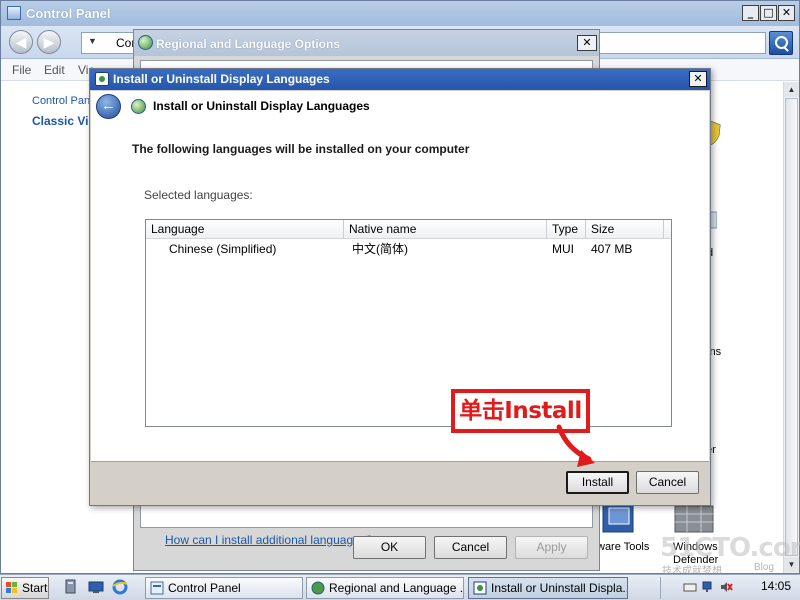  I want to click on list-header: Language Native name Type Size, so click(408, 229).